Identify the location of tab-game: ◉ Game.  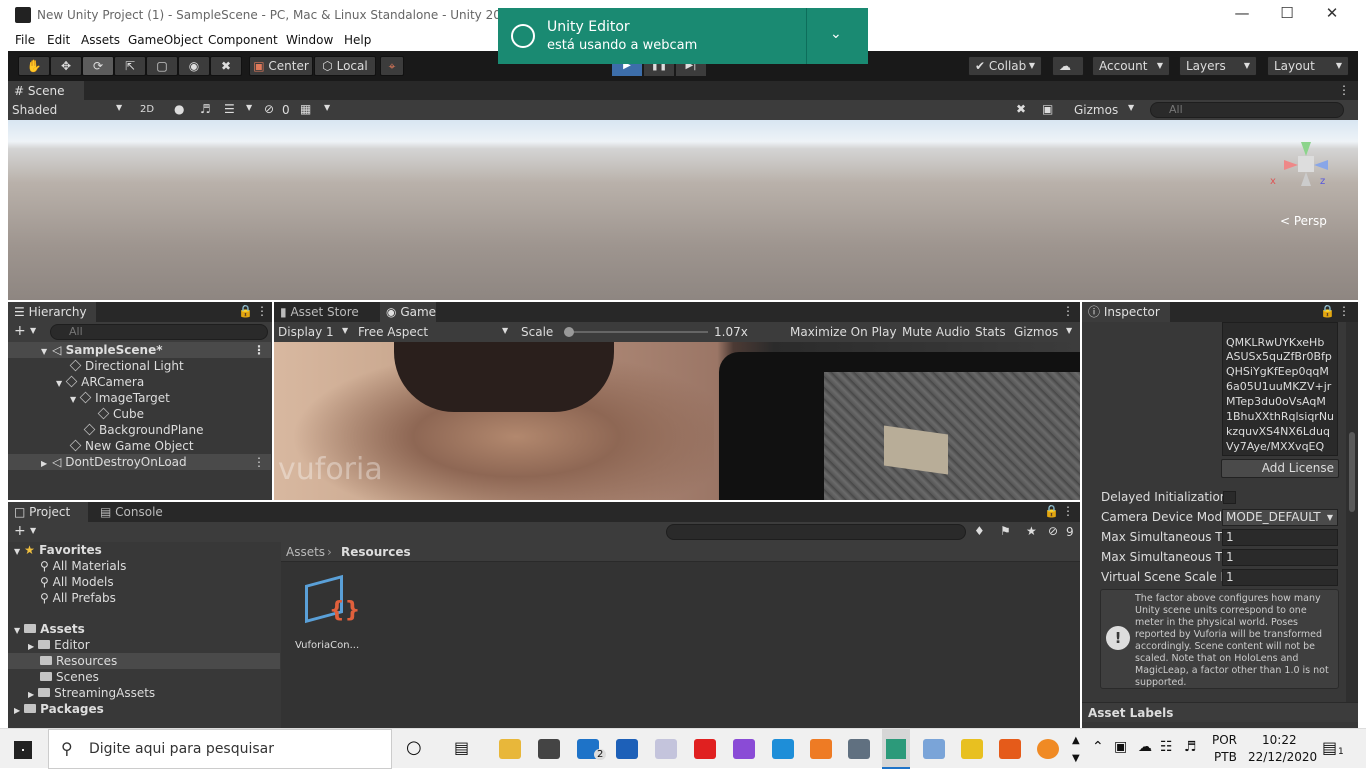
(408, 312).